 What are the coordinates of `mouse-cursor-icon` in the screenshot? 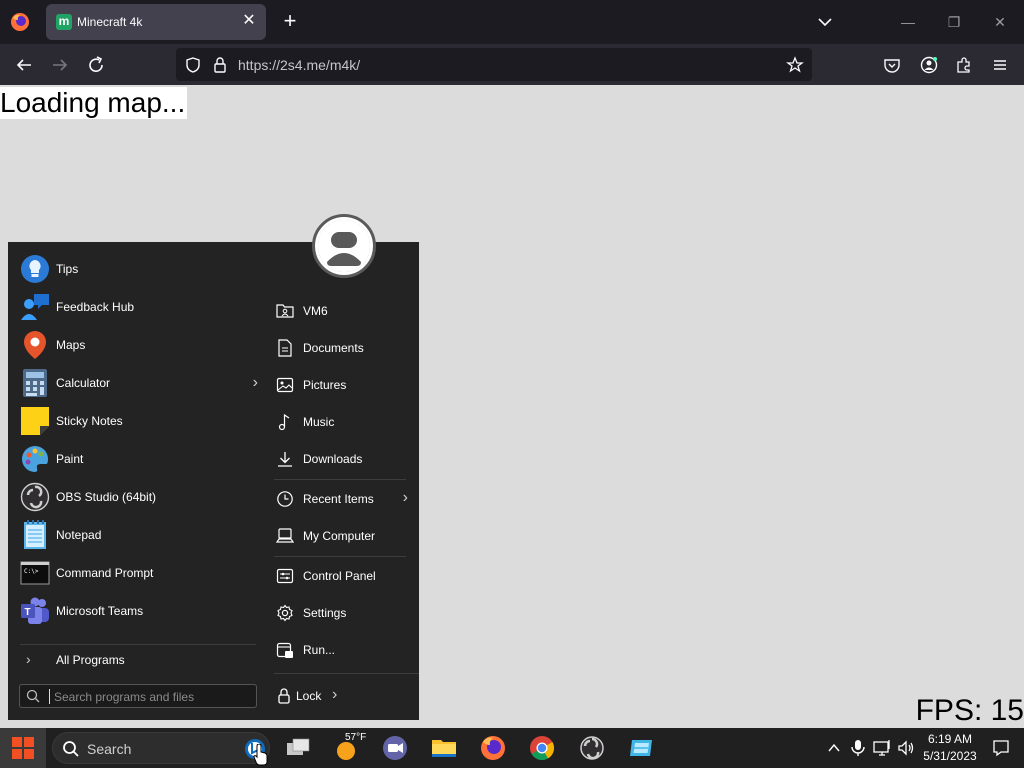 It's located at (260, 755).